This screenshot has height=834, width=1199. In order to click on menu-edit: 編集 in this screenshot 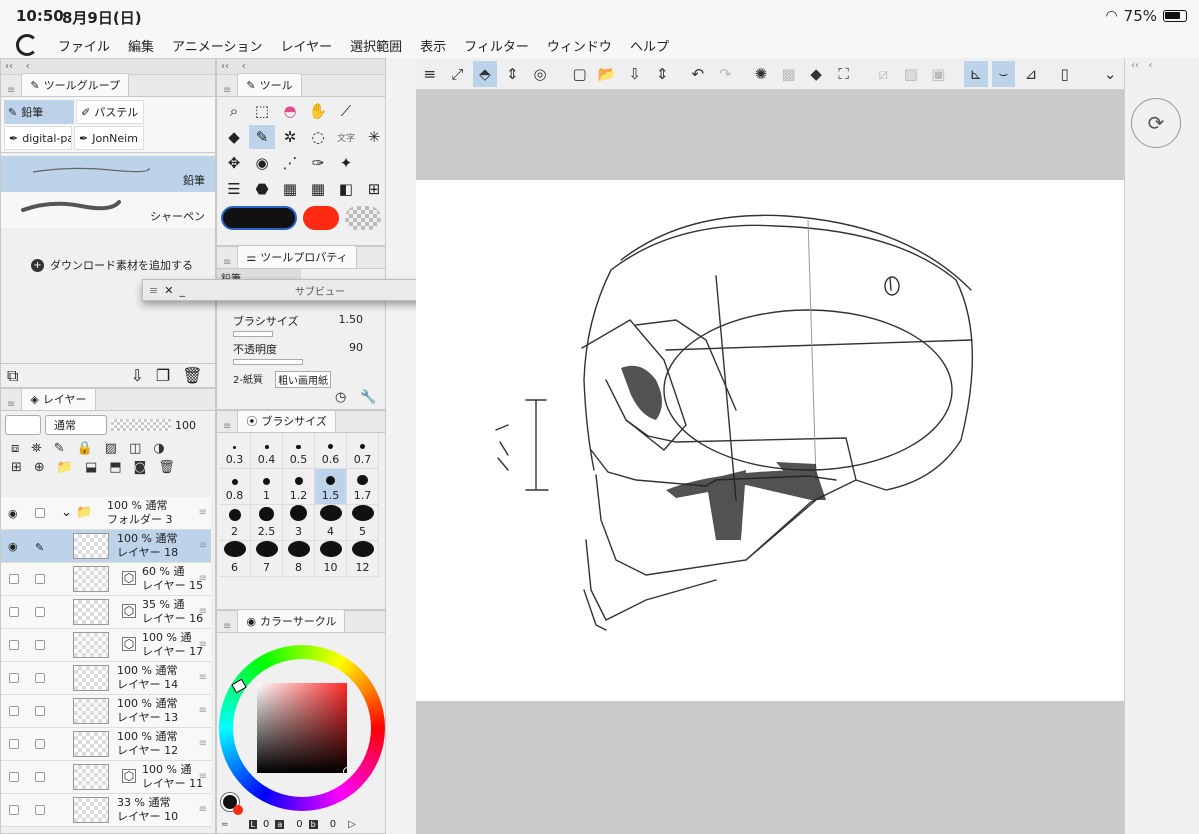, I will do `click(141, 45)`.